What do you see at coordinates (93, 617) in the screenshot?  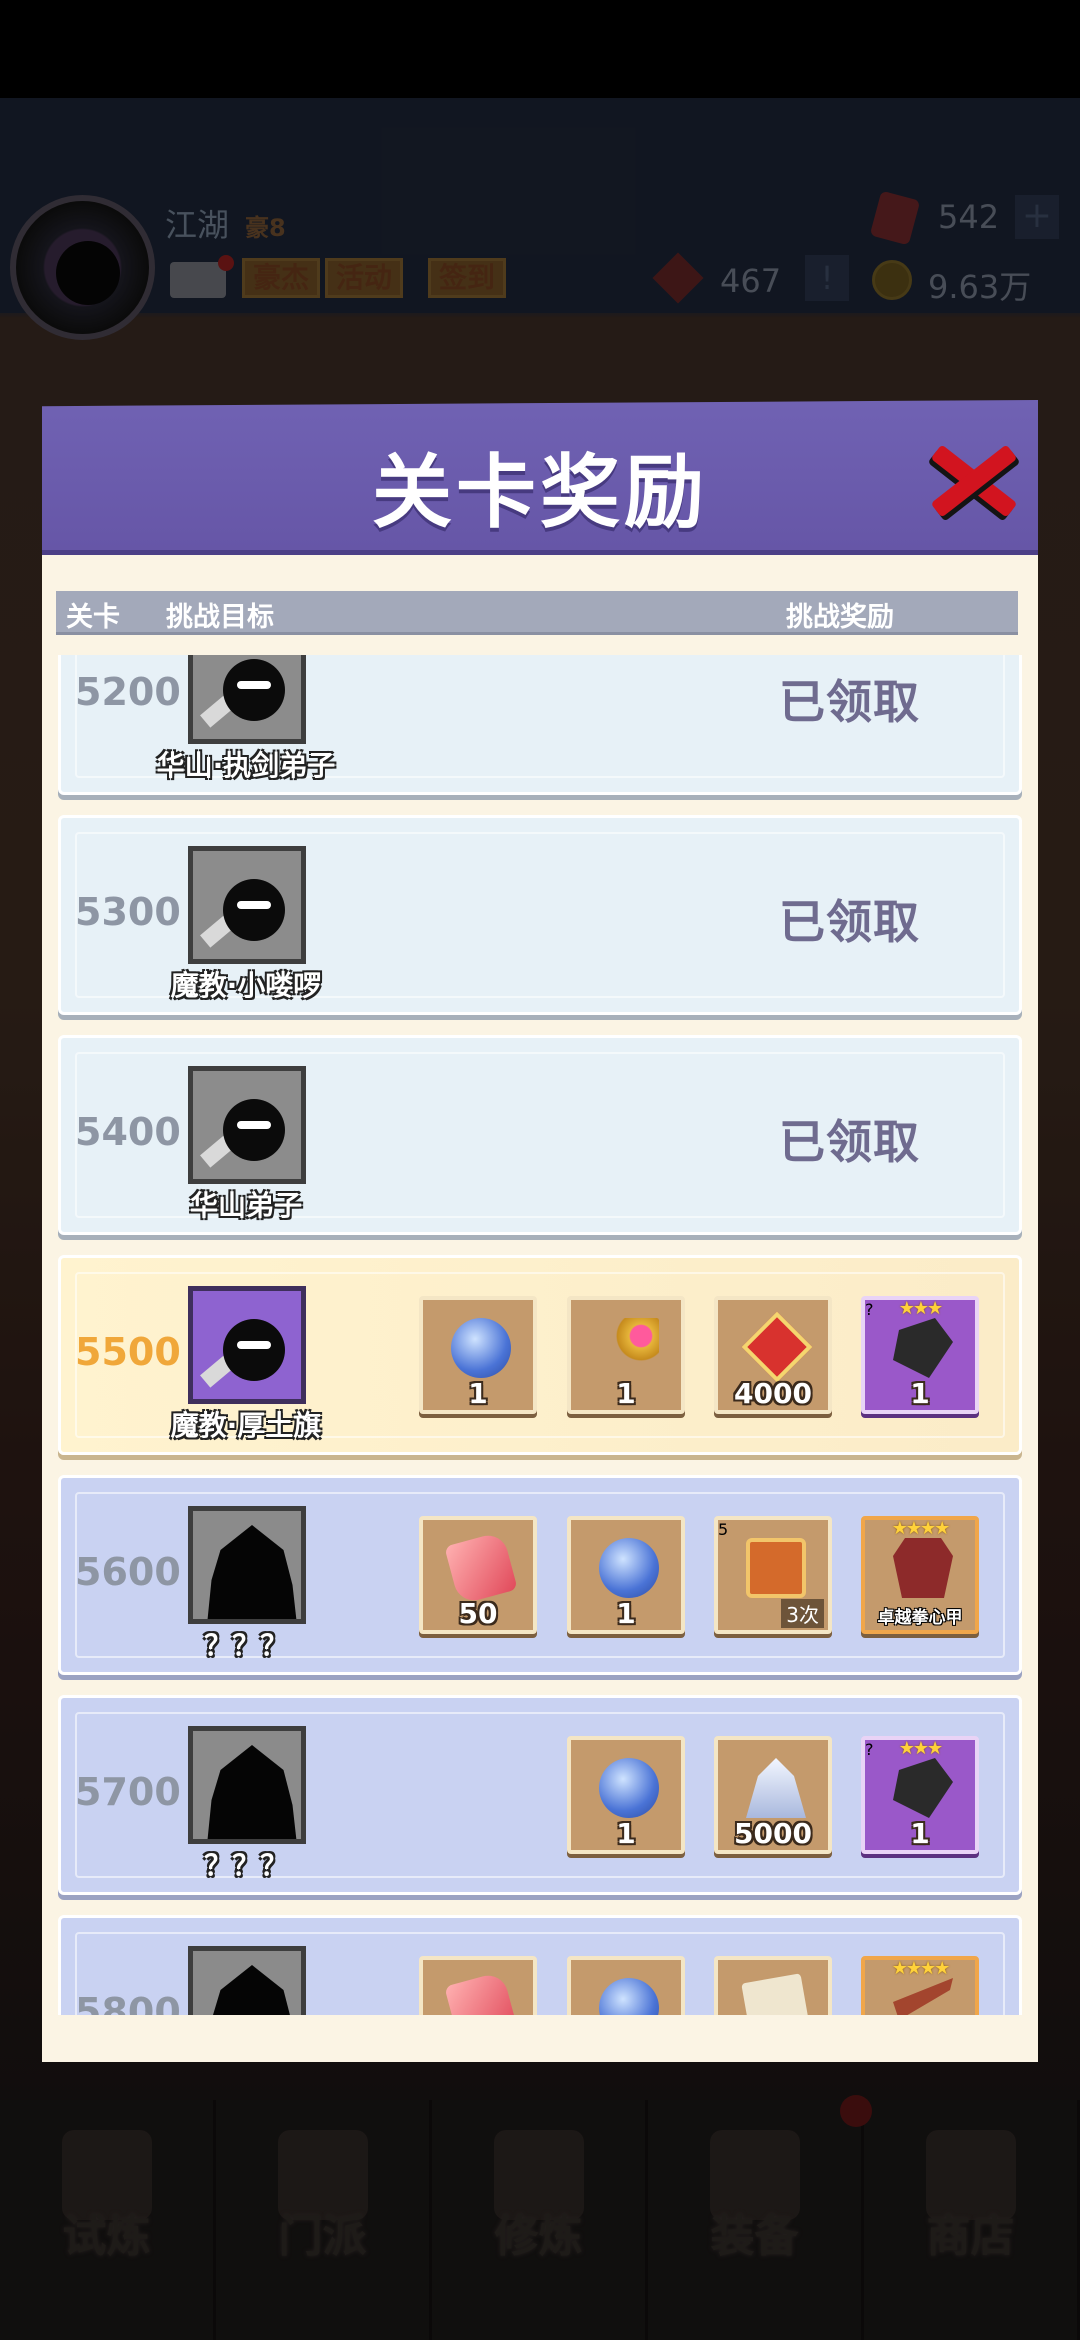 I see `header-stage: 关卡` at bounding box center [93, 617].